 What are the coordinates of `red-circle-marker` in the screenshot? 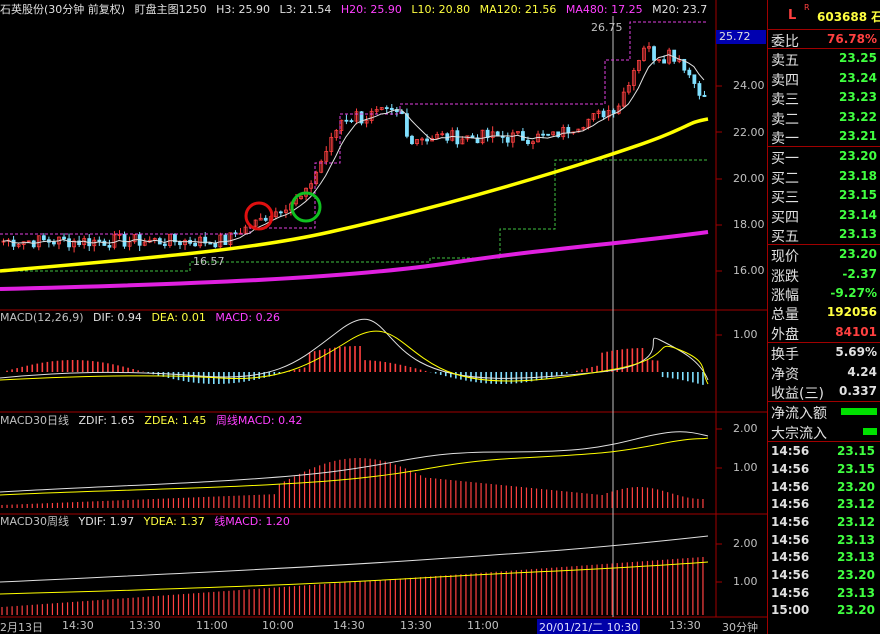 It's located at (259, 216).